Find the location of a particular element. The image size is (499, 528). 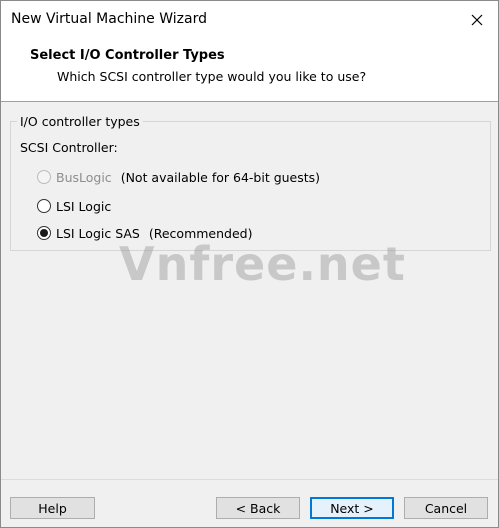

close-button is located at coordinates (477, 20).